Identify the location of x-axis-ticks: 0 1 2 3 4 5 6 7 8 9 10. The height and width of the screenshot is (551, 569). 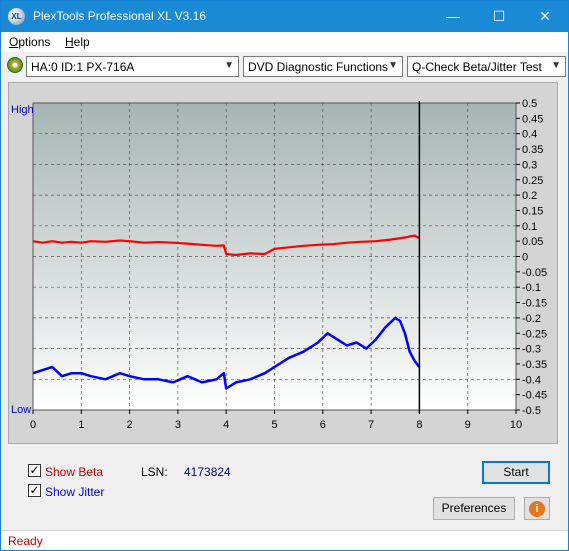
(276, 420).